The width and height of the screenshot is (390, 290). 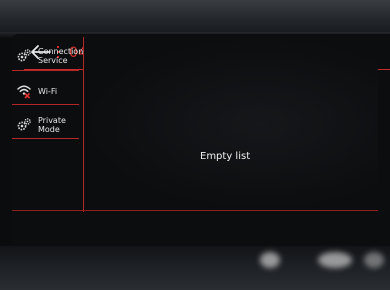 I want to click on empty-list-message: Empty list, so click(x=225, y=156).